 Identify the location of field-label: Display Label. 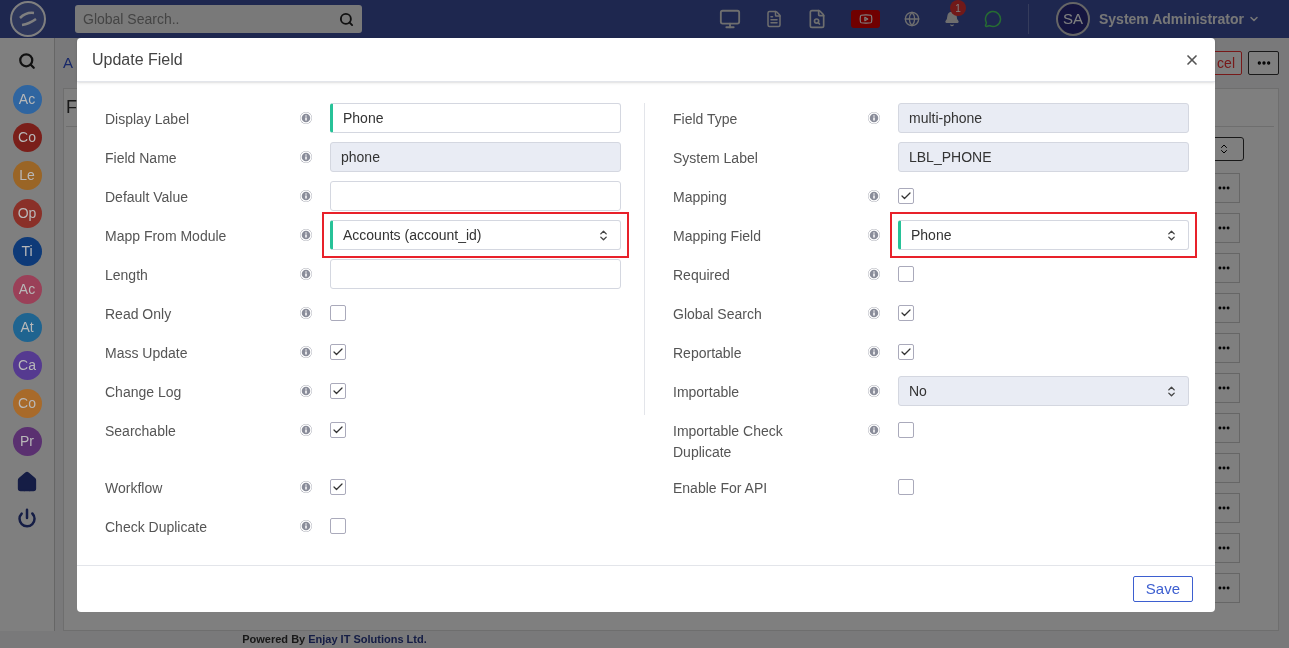
(148, 119).